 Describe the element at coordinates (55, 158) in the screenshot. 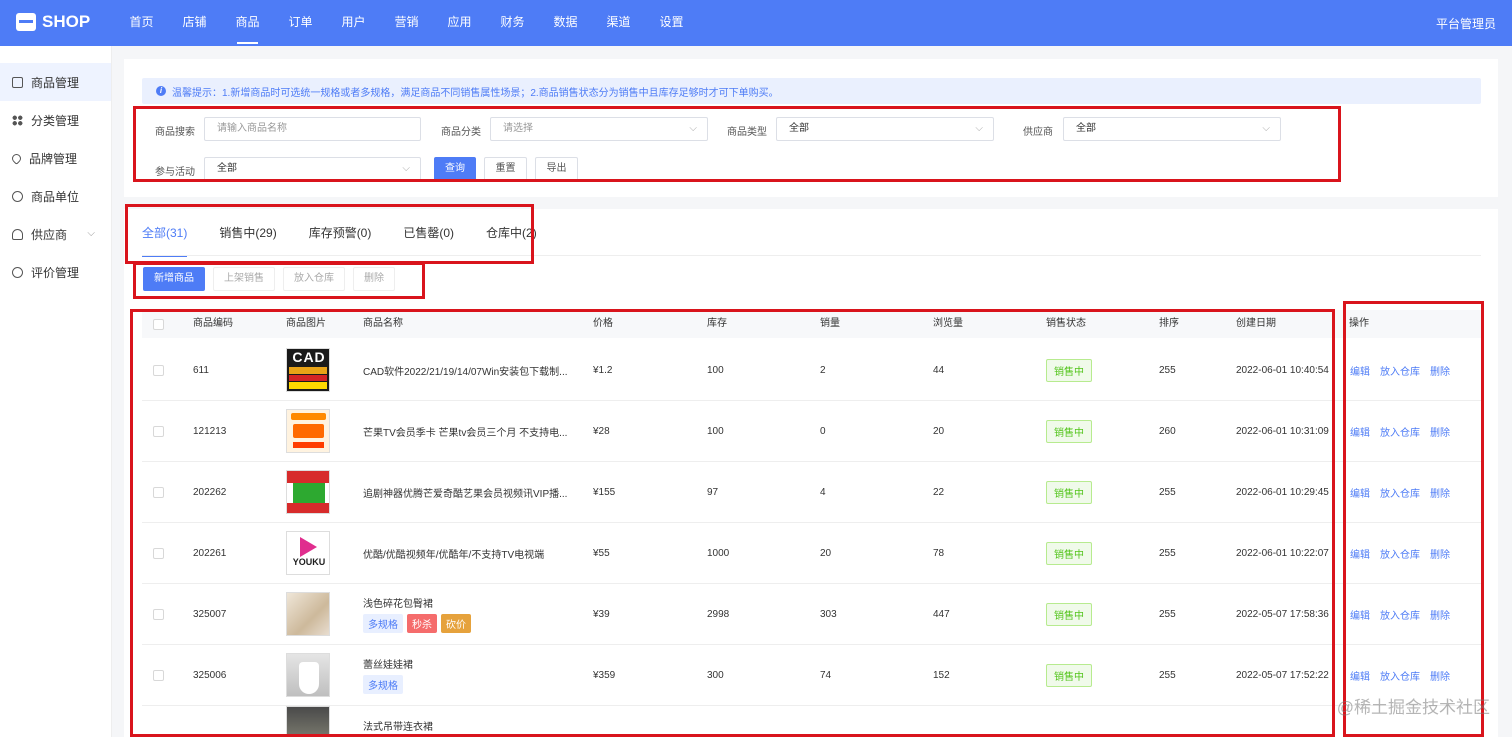

I see `sidebar-item-brand: 品牌管理` at that location.